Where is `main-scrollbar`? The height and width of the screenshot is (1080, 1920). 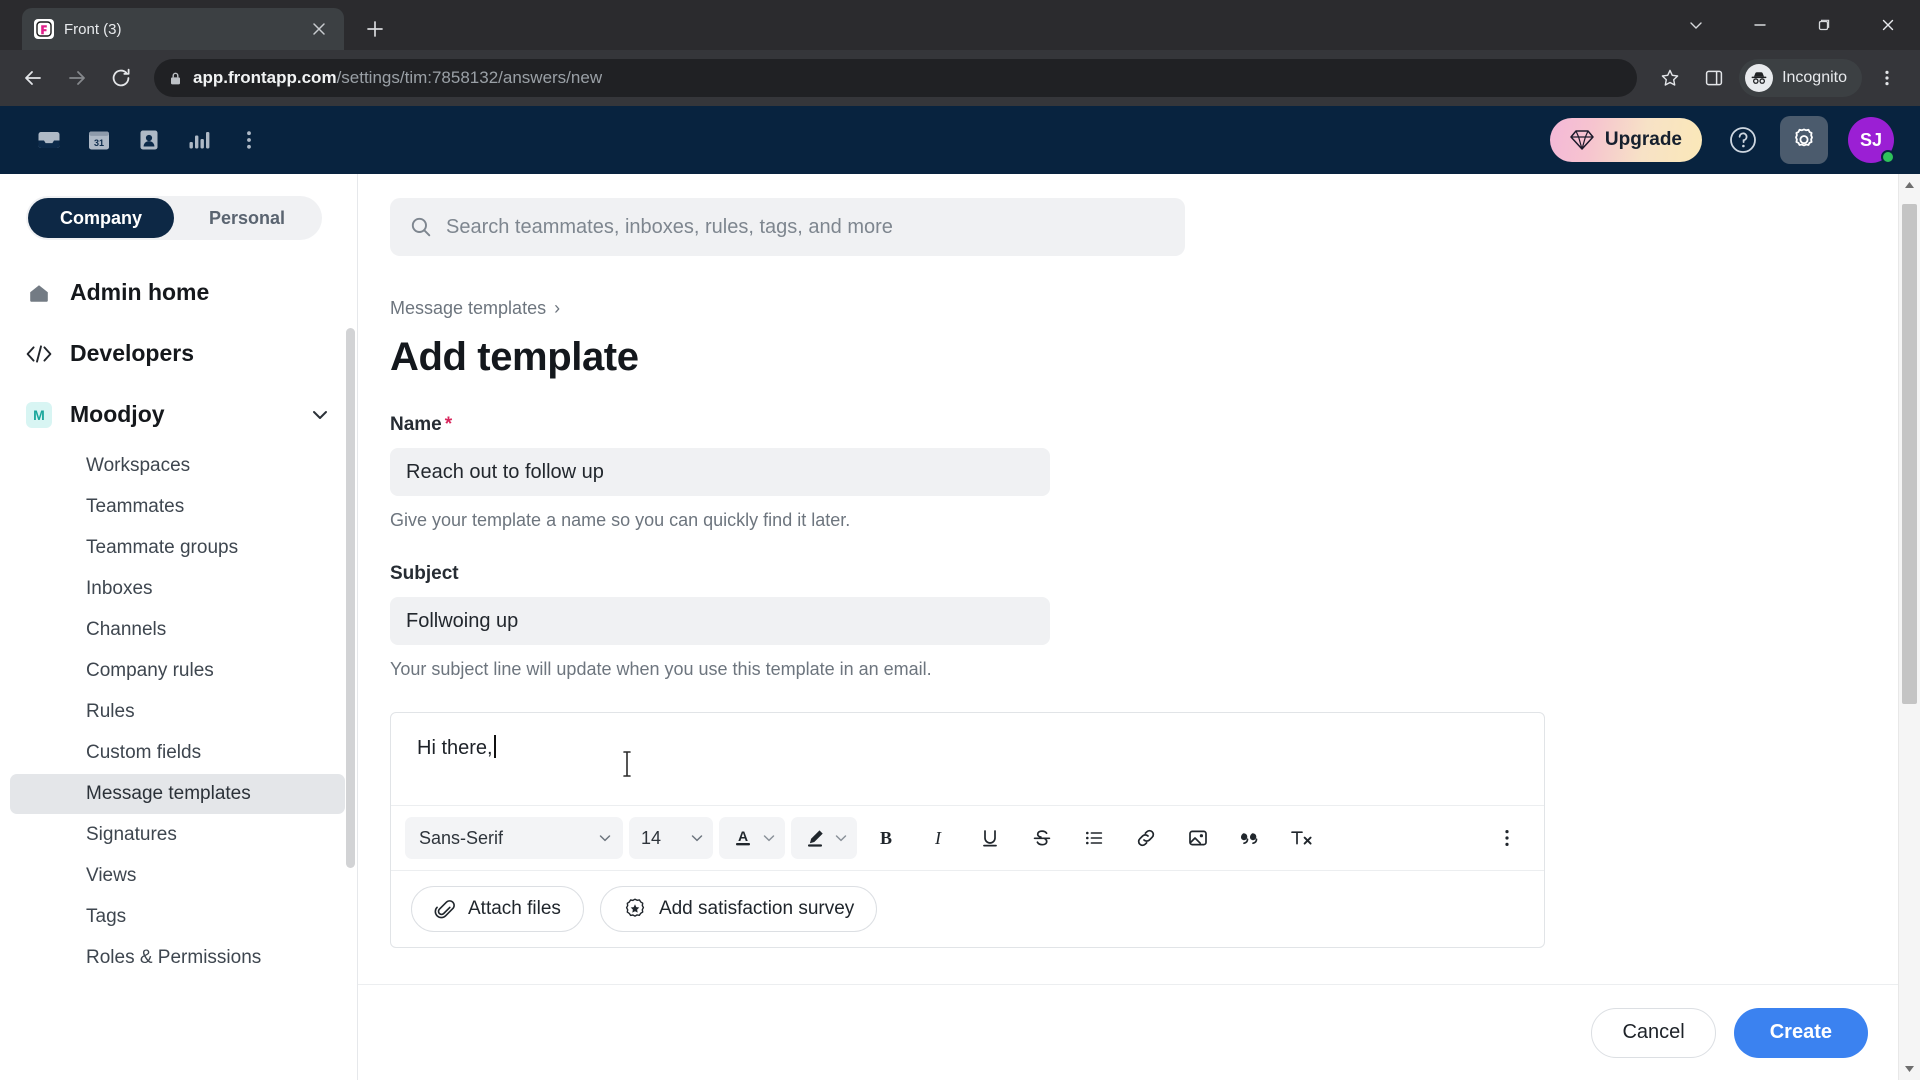
main-scrollbar is located at coordinates (1909, 627).